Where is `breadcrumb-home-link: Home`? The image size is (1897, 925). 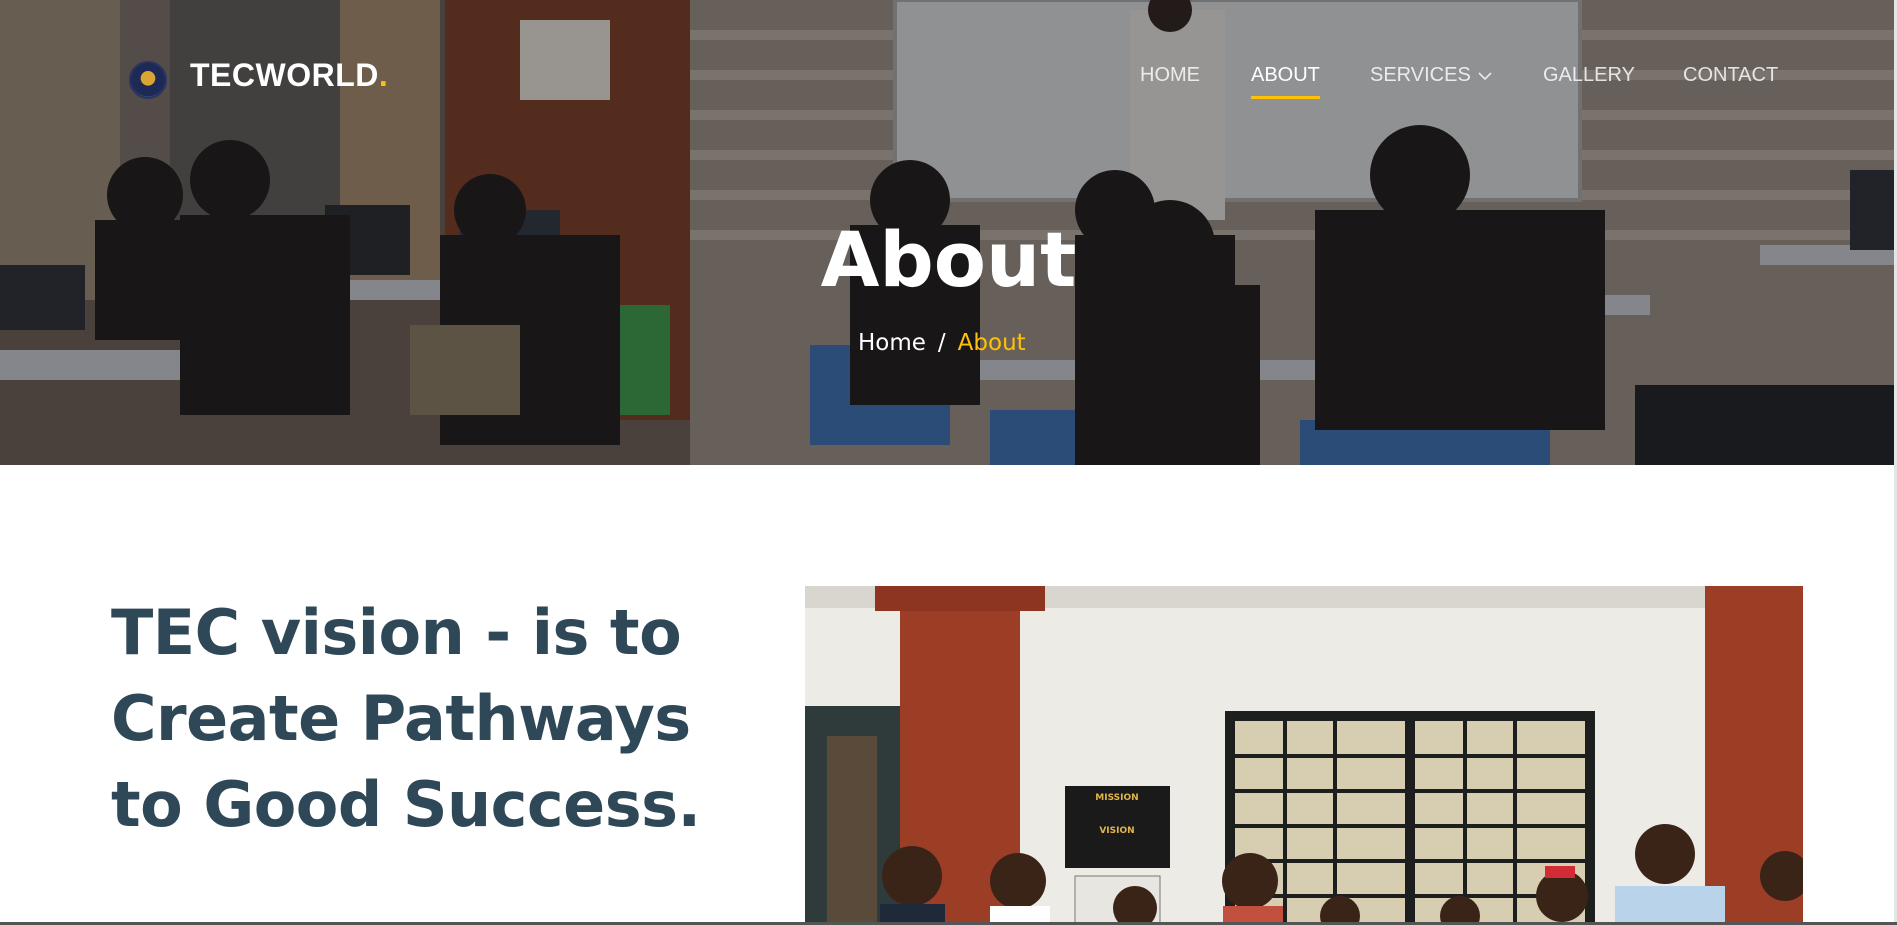
breadcrumb-home-link: Home is located at coordinates (892, 343).